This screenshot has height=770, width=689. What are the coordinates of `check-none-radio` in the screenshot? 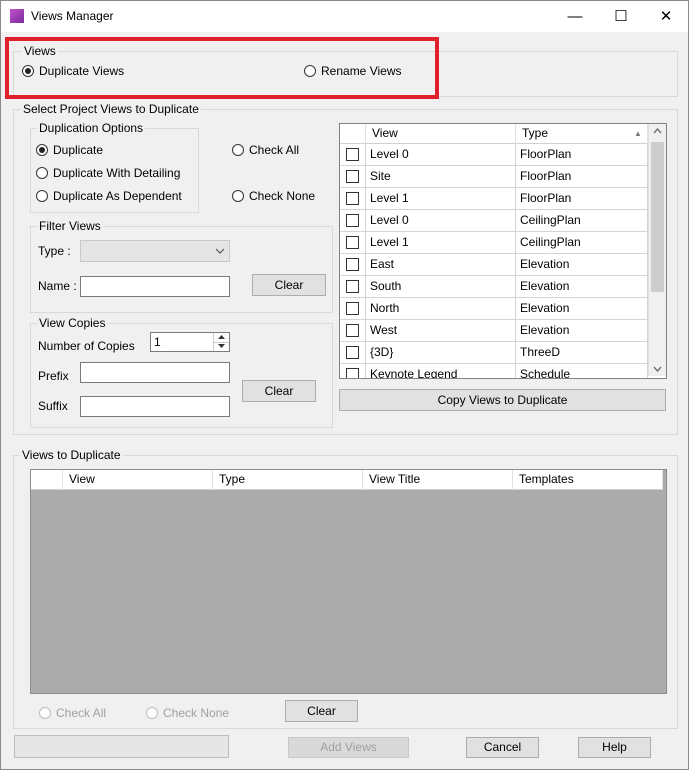 It's located at (238, 196).